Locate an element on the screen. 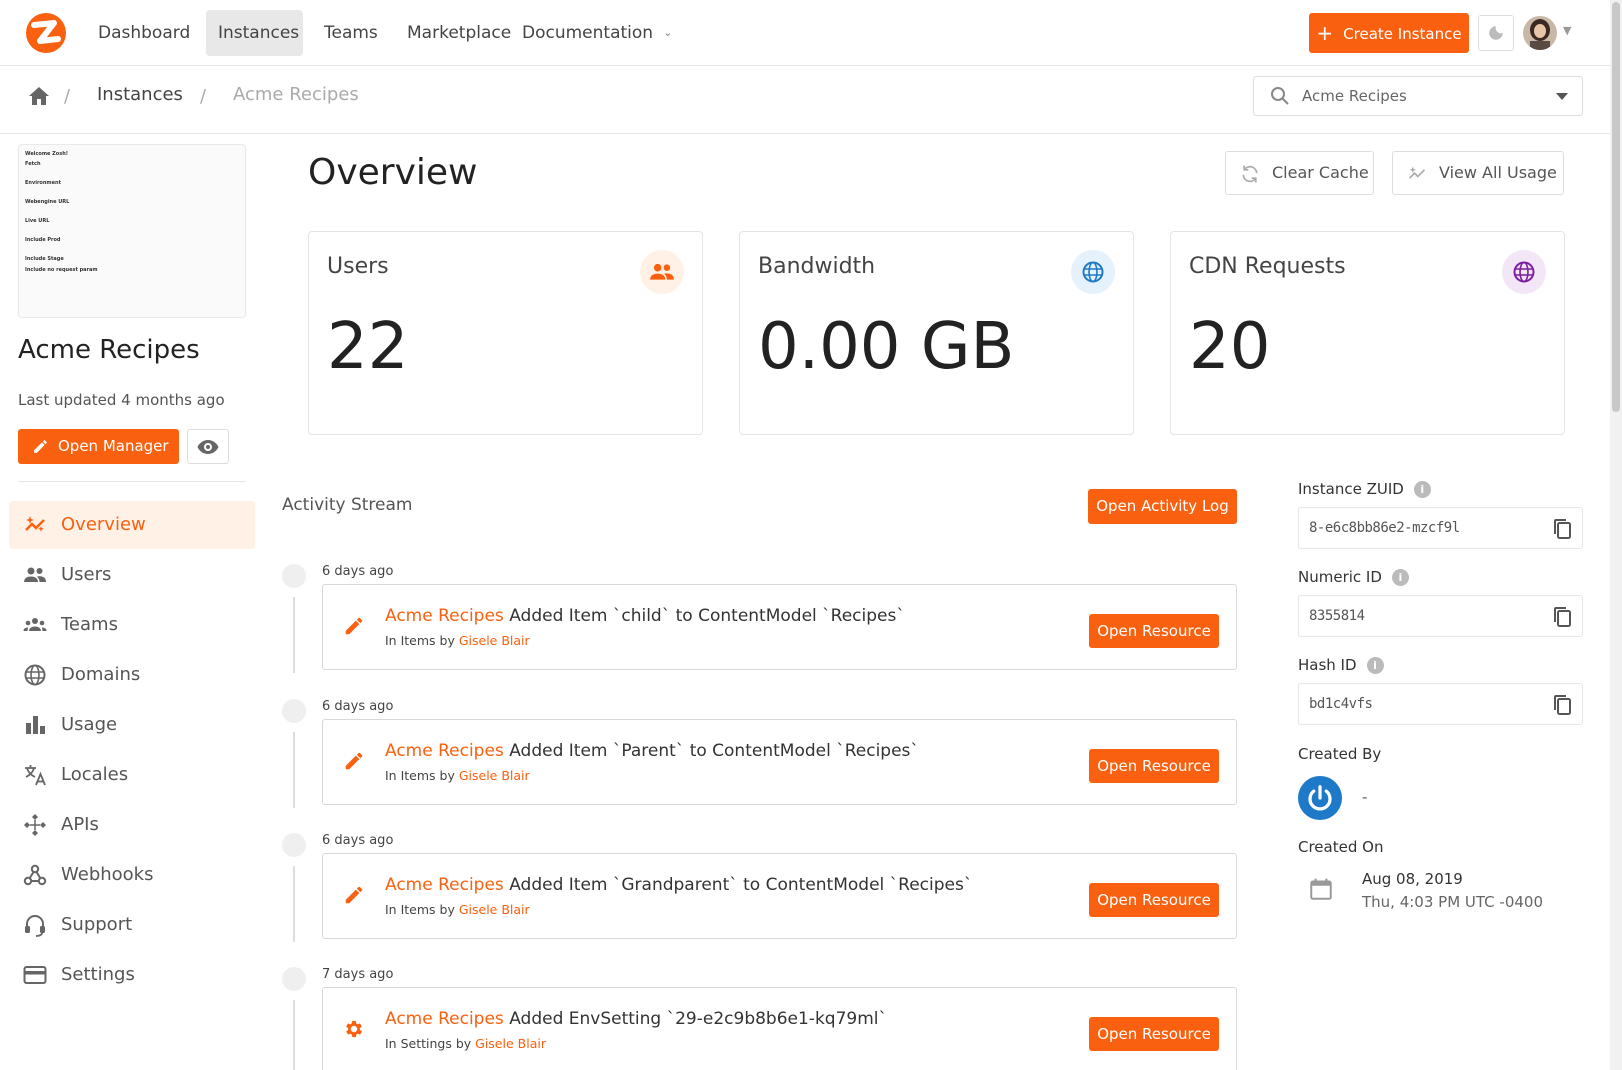  nav-documentation: Documentation ⌄ is located at coordinates (597, 33).